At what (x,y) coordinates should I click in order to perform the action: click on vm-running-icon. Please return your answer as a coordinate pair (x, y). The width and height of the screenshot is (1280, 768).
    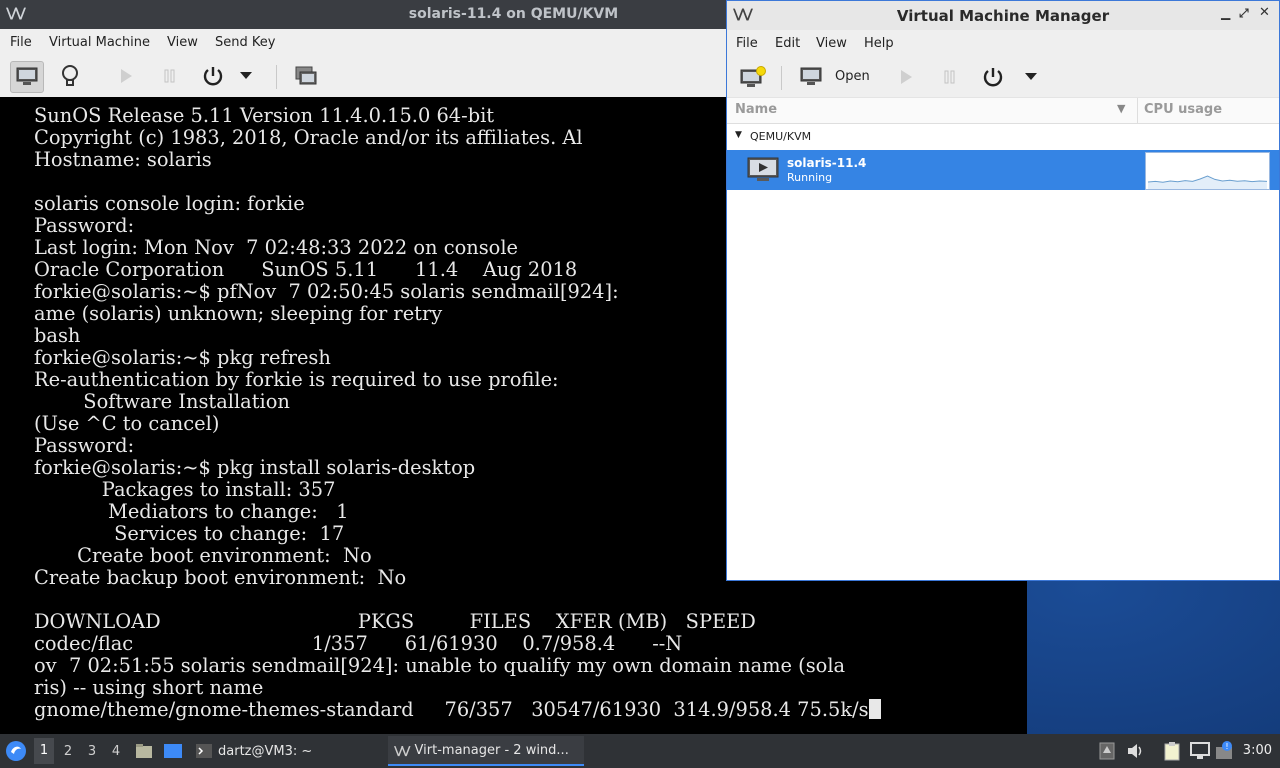
    Looking at the image, I should click on (763, 172).